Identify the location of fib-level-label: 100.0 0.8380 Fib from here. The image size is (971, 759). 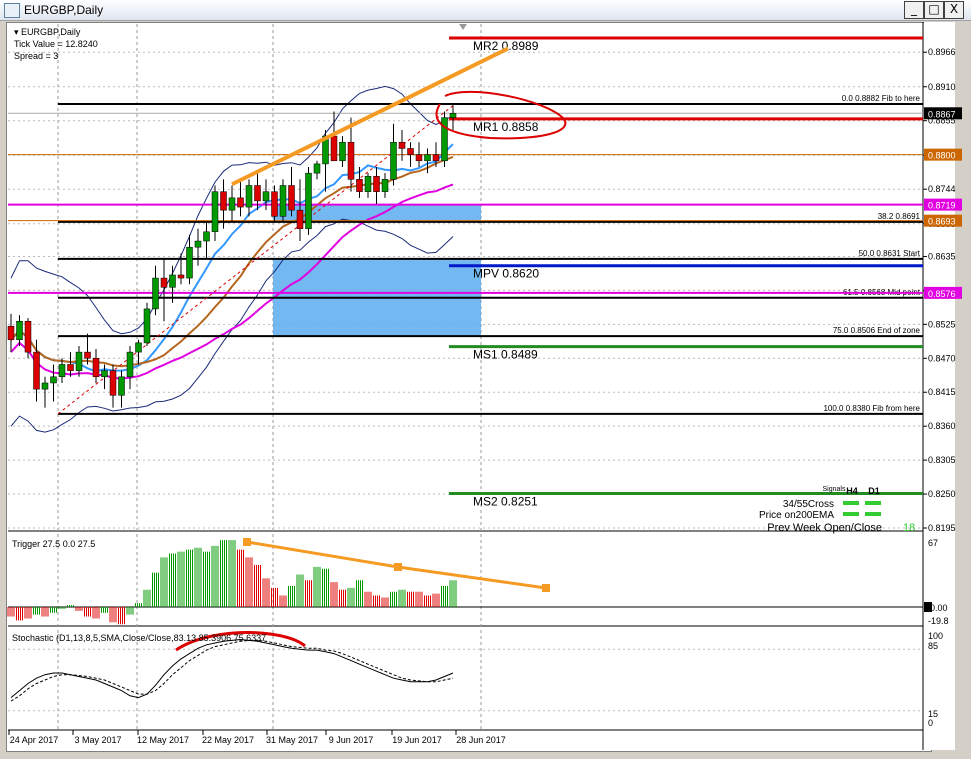
(871, 408).